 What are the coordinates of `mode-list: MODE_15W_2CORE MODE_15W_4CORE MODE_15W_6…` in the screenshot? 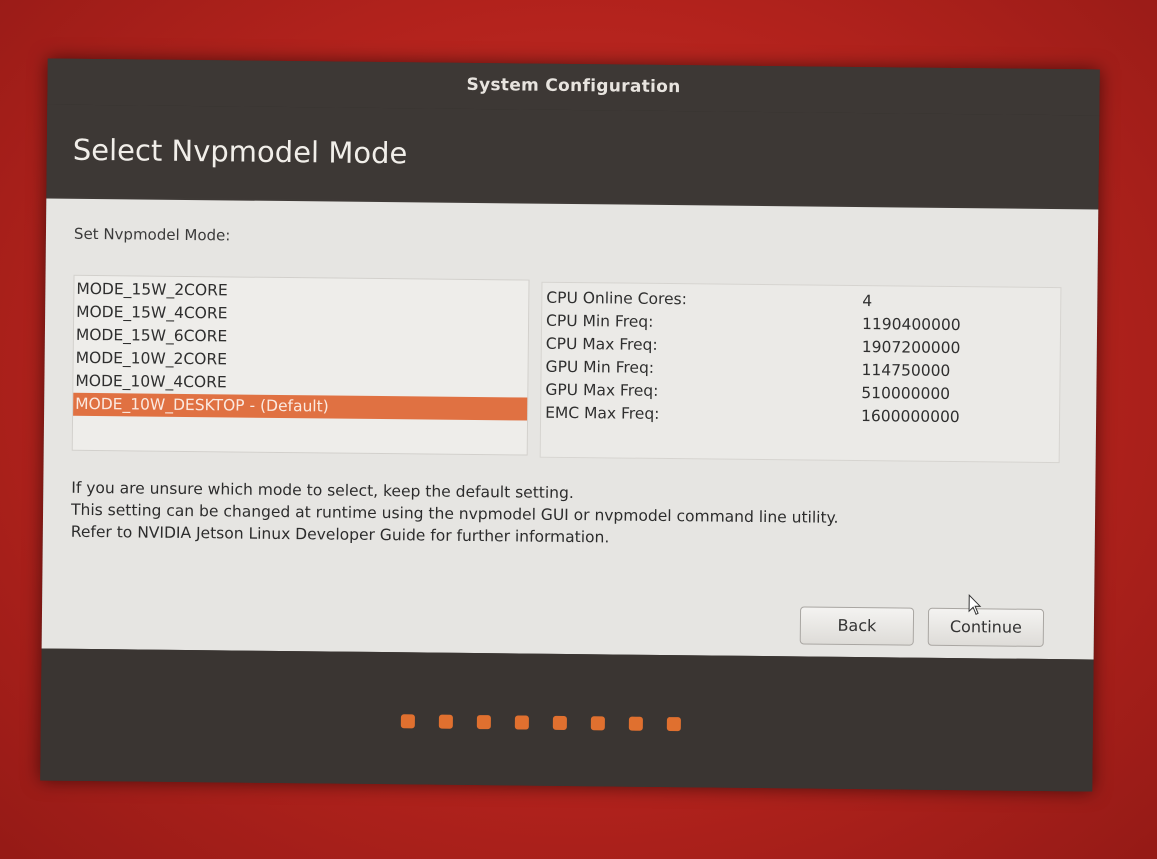 It's located at (300, 365).